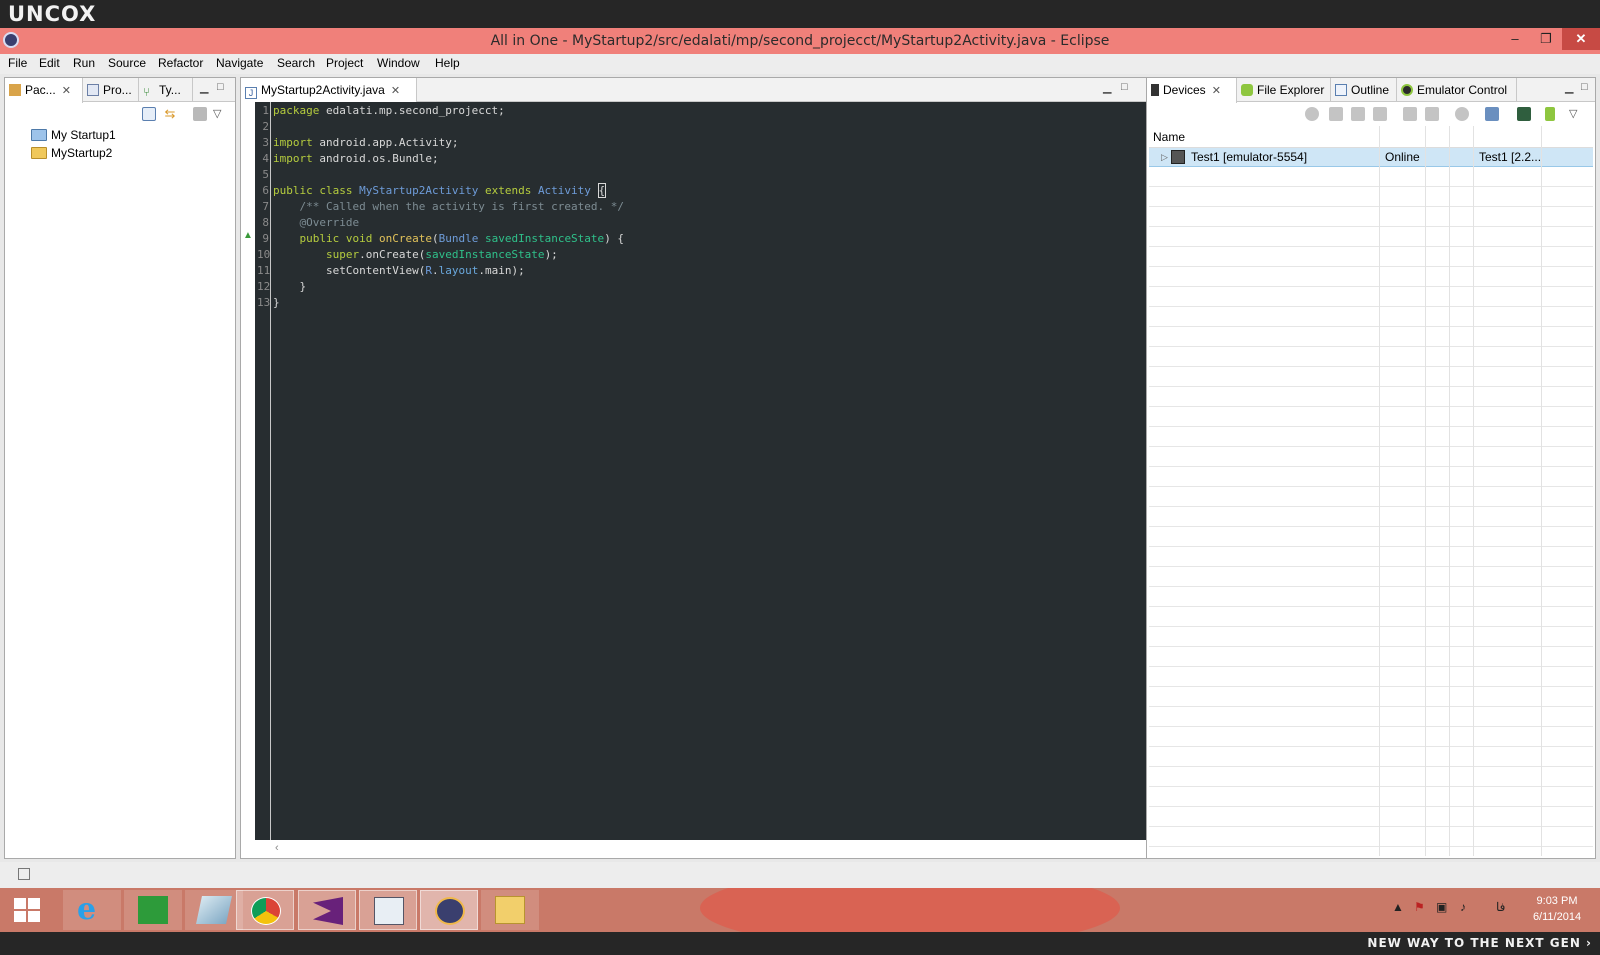 The height and width of the screenshot is (955, 1600). Describe the element at coordinates (1515, 39) in the screenshot. I see `minimize-button: –` at that location.